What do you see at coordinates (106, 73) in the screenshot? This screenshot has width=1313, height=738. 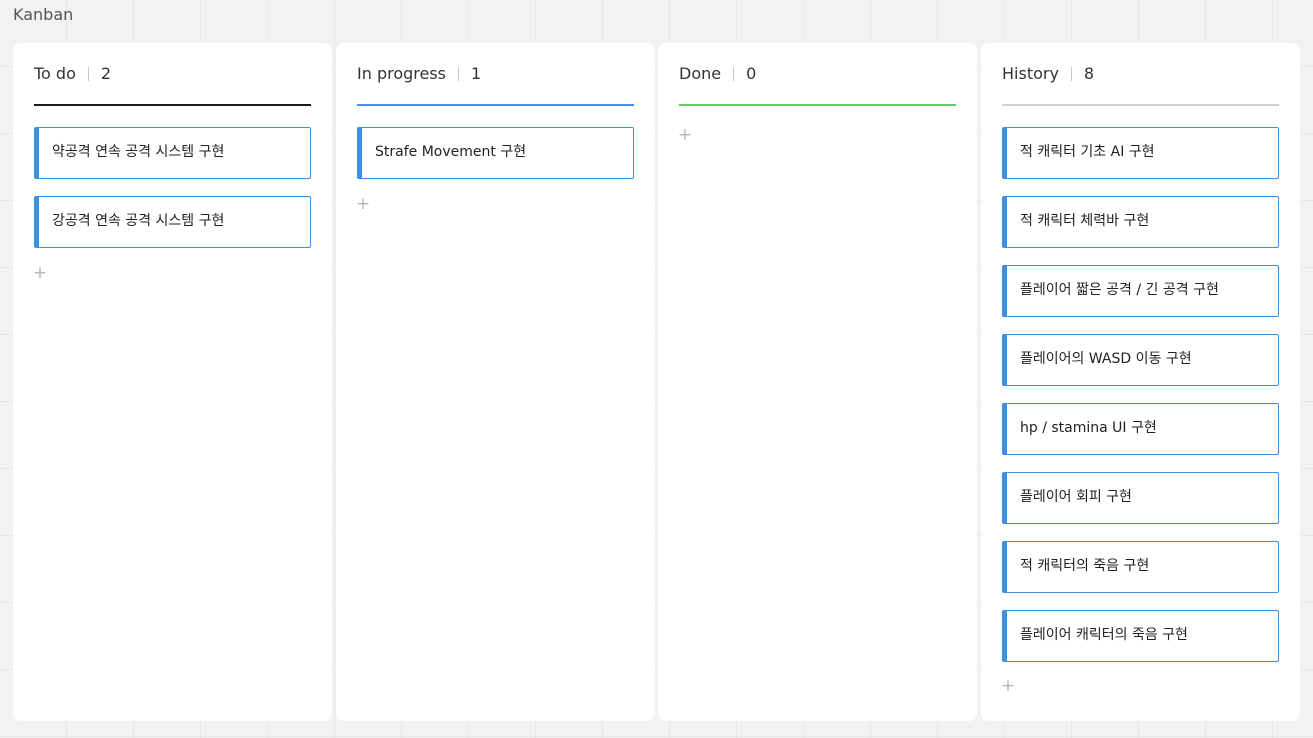 I see `card-count: 2` at bounding box center [106, 73].